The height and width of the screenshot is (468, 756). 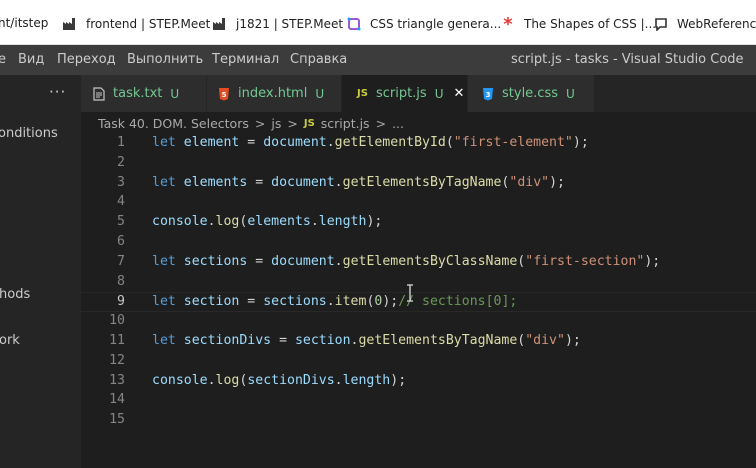 I want to click on bookmark-itstep: nt/itstep, so click(x=24, y=23).